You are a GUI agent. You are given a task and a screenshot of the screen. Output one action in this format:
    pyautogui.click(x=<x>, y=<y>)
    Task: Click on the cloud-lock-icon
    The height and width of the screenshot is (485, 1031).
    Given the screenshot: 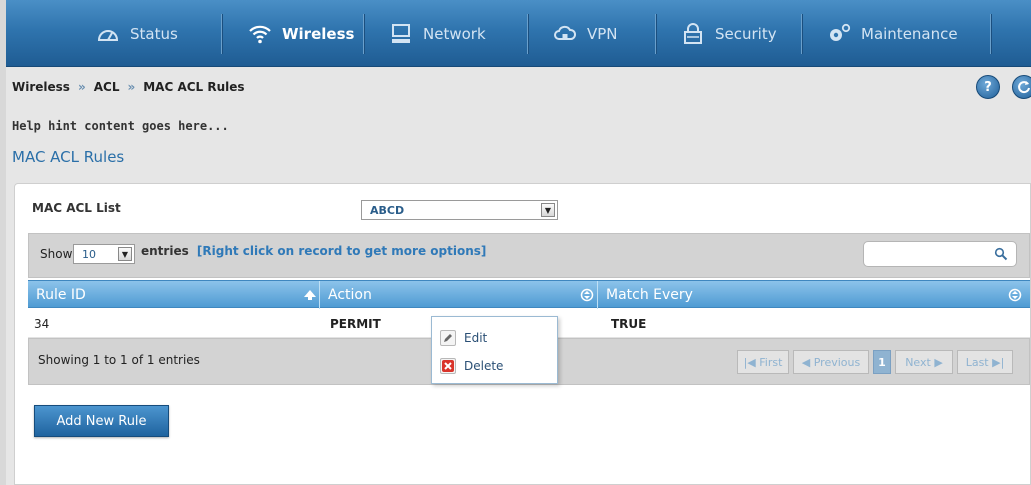 What is the action you would take?
    pyautogui.click(x=565, y=34)
    